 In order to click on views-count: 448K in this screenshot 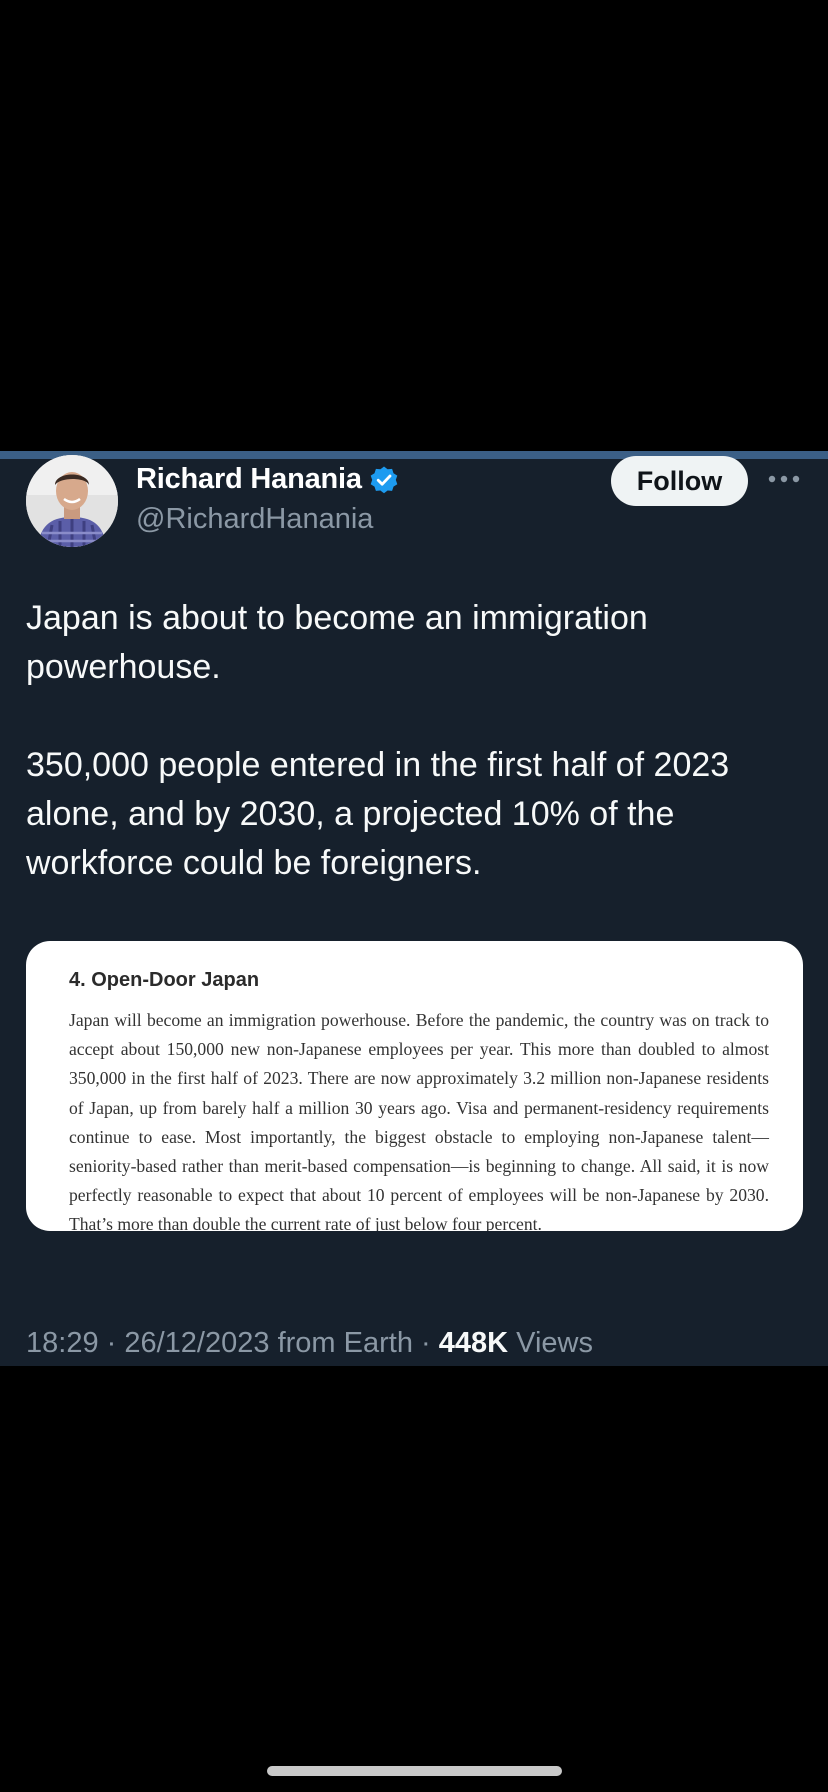, I will do `click(473, 1343)`.